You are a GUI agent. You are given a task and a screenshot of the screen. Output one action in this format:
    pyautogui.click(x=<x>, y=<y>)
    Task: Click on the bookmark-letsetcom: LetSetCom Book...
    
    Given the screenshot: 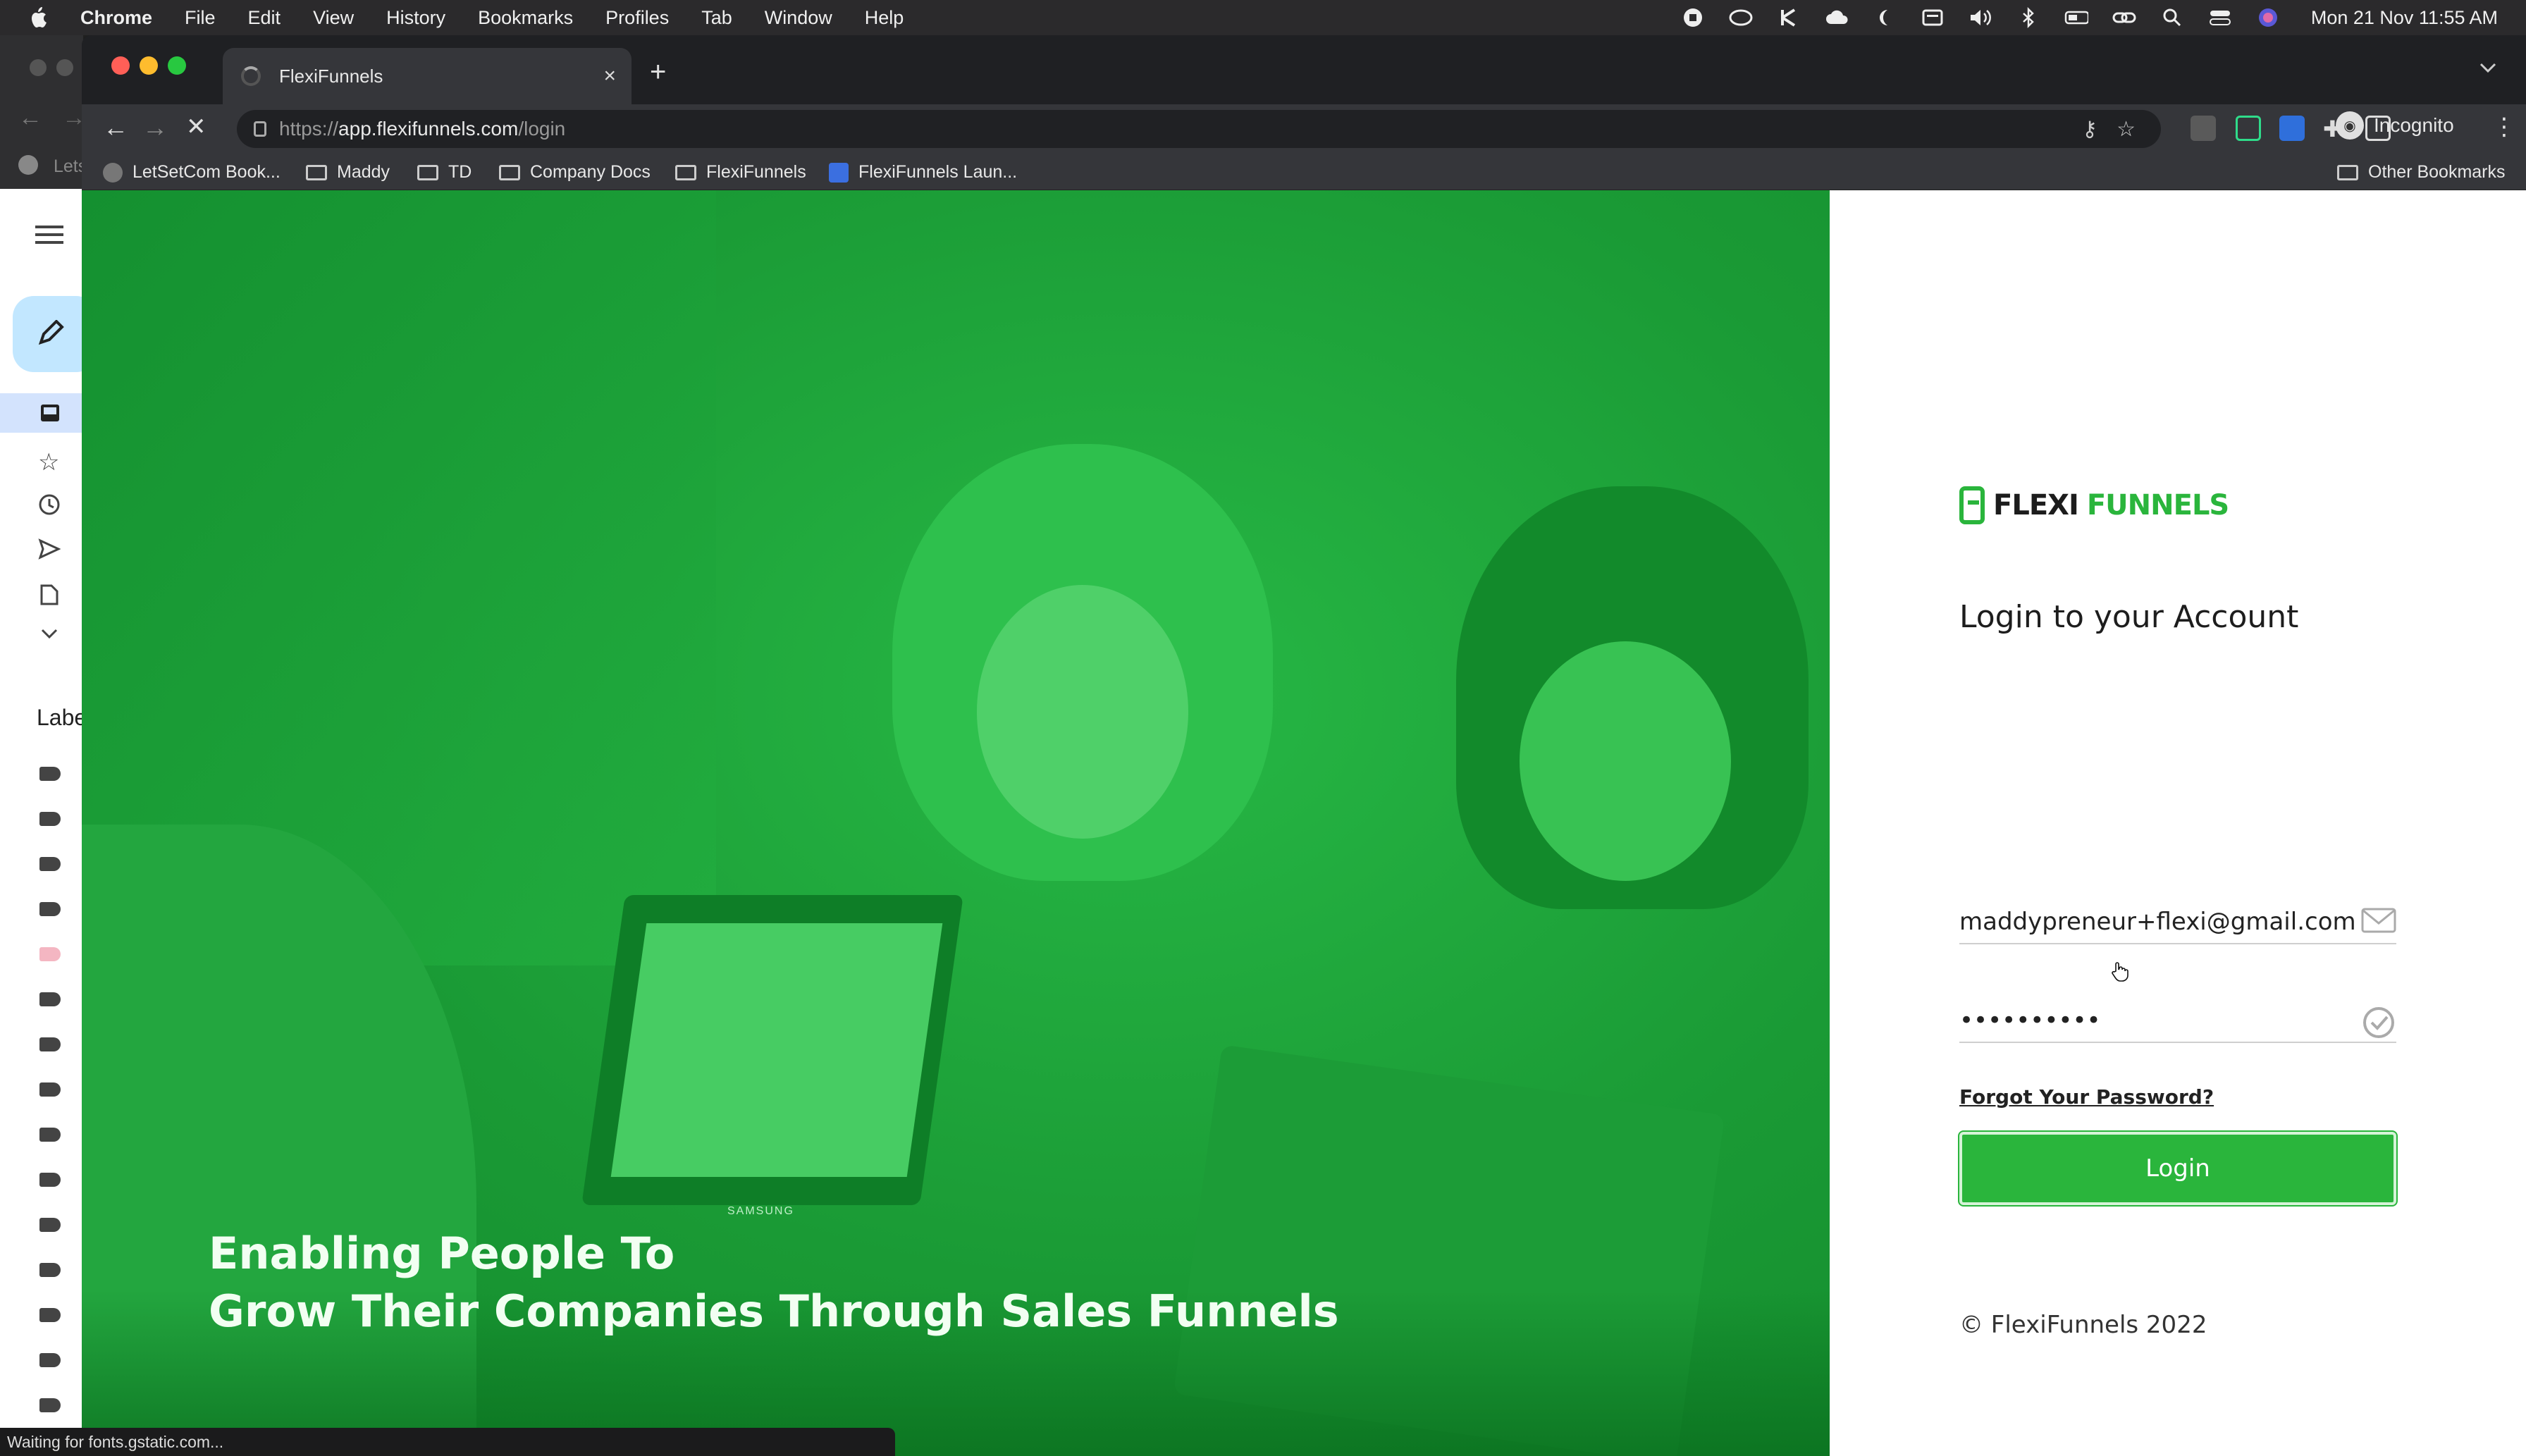 What is the action you would take?
    pyautogui.click(x=192, y=173)
    